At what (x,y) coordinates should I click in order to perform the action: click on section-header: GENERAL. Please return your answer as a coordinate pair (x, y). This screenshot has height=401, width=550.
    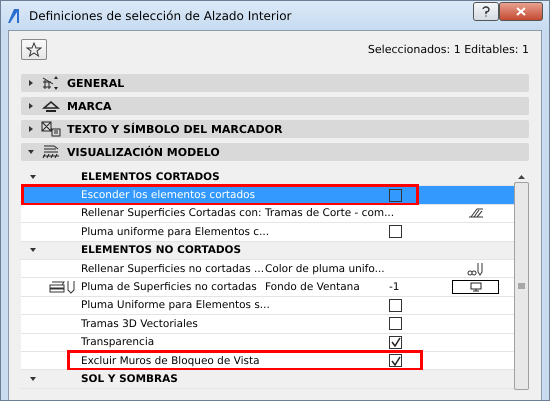
    Looking at the image, I should click on (275, 83).